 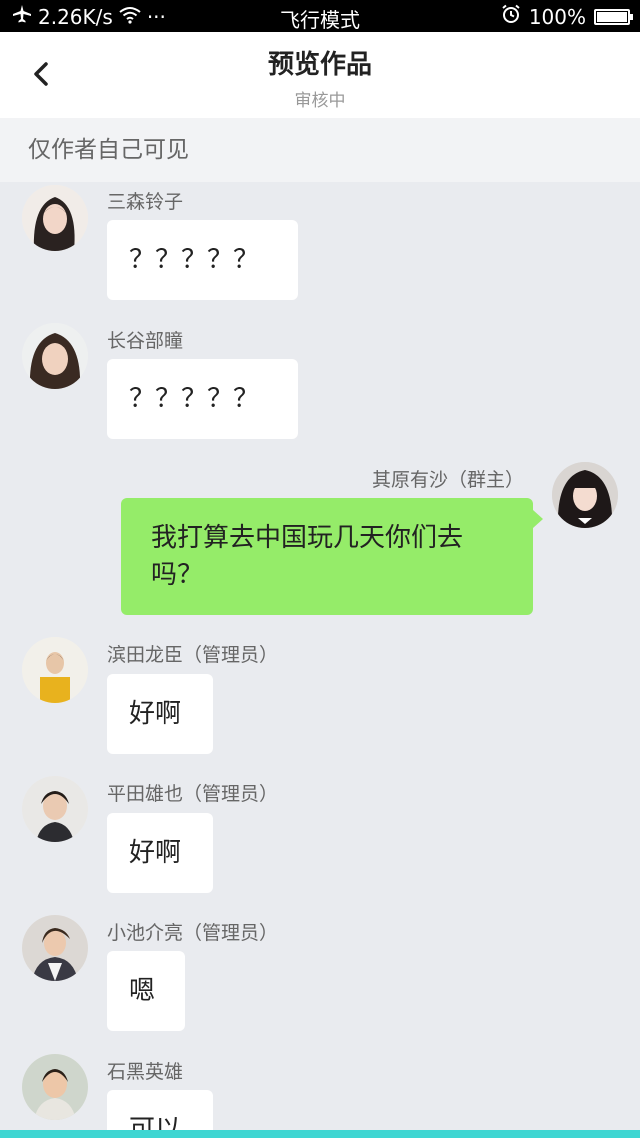 What do you see at coordinates (320, 1134) in the screenshot?
I see `bottom-accent-bar` at bounding box center [320, 1134].